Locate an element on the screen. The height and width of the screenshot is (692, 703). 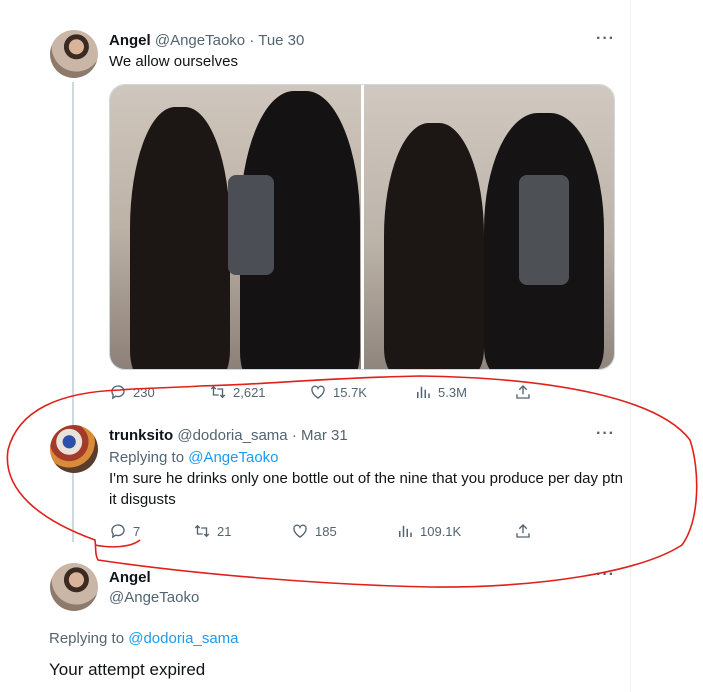
views-button: 5.3M is located at coordinates (440, 392).